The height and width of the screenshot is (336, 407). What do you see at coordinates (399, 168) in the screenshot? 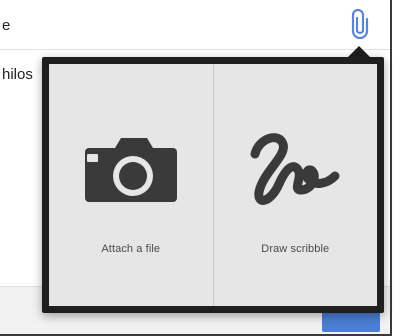
I see `window-gutter` at bounding box center [399, 168].